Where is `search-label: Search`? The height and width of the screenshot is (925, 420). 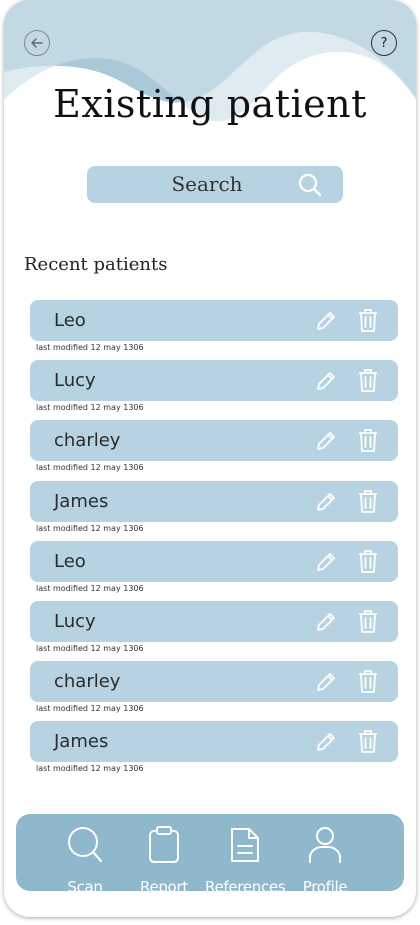 search-label: Search is located at coordinates (207, 184).